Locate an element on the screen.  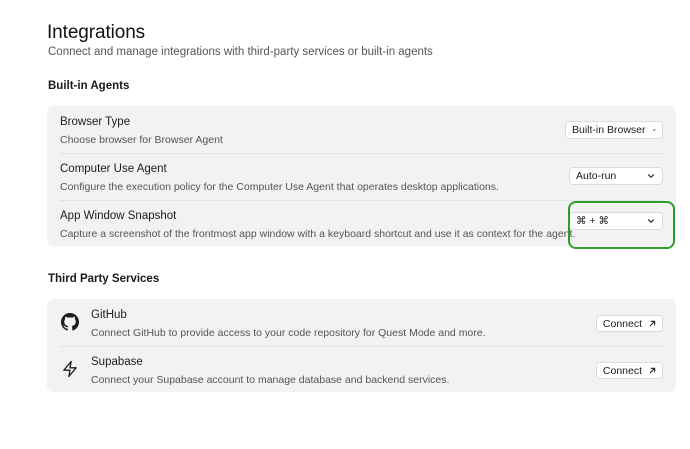
page-title: Integrations is located at coordinates (96, 32).